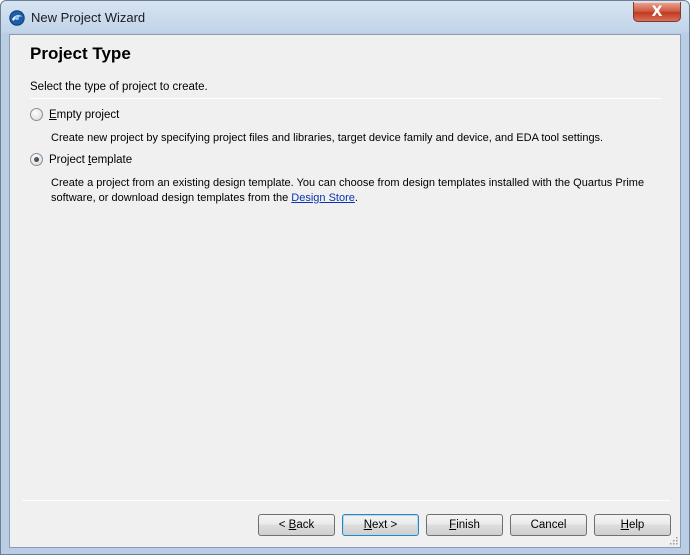  I want to click on quartus-app-icon, so click(17, 18).